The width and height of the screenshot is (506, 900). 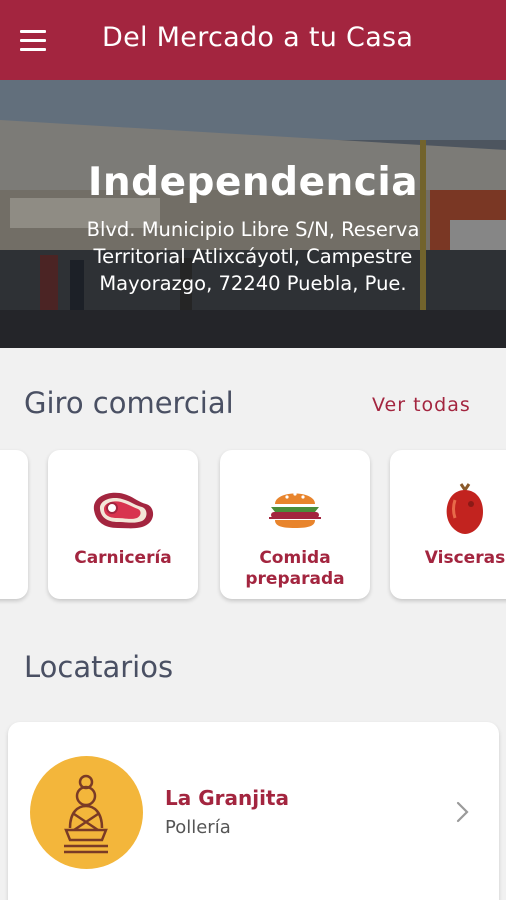 What do you see at coordinates (295, 508) in the screenshot?
I see `burger-icon` at bounding box center [295, 508].